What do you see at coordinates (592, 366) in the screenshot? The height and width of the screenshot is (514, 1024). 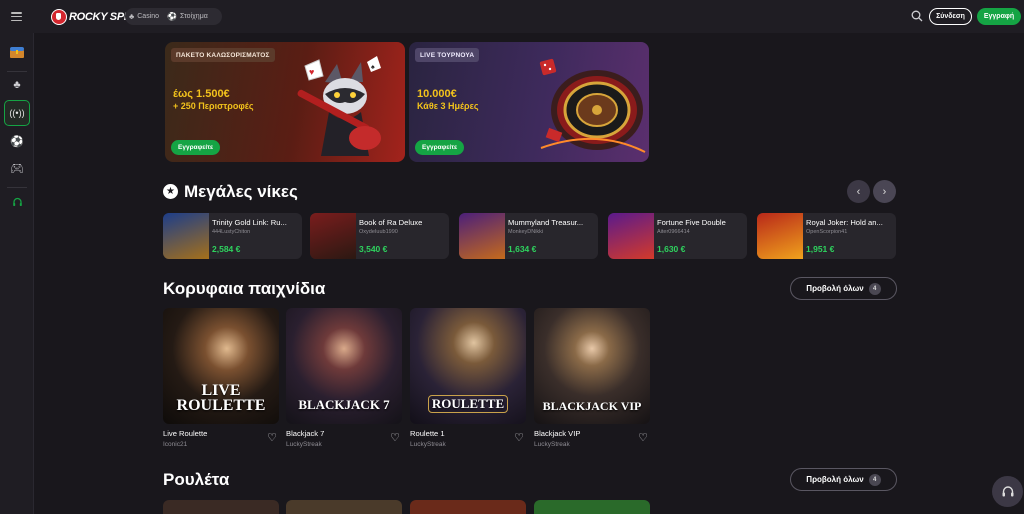 I see `game-card-image: BLACKJACK VIP` at bounding box center [592, 366].